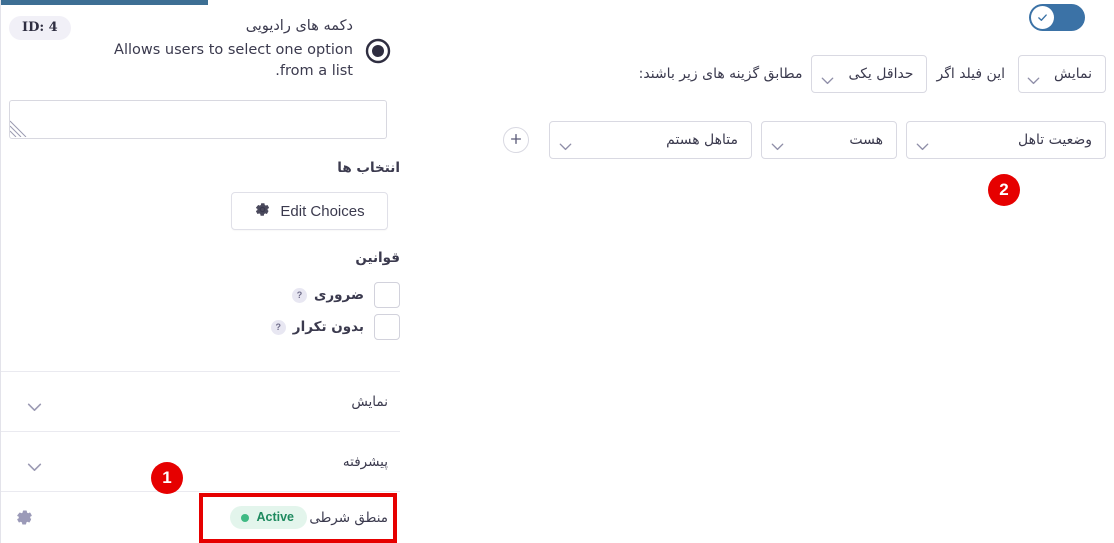 This screenshot has height=543, width=1114. I want to click on panel-accent-bar, so click(104, 2).